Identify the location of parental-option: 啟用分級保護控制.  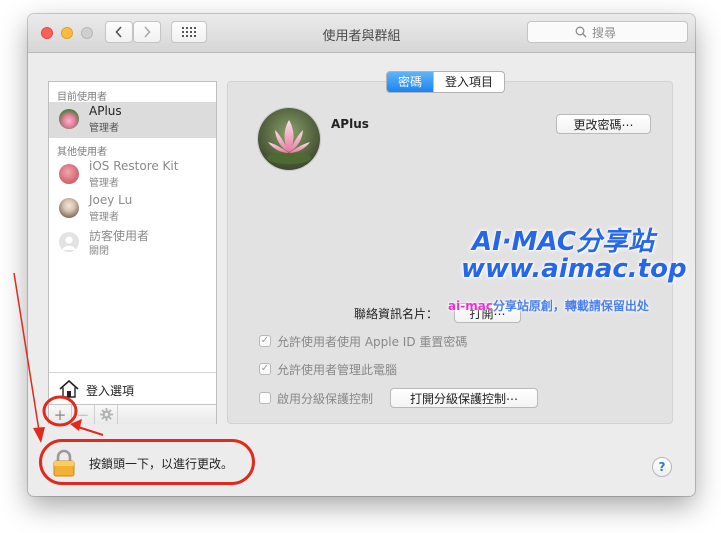
(316, 398).